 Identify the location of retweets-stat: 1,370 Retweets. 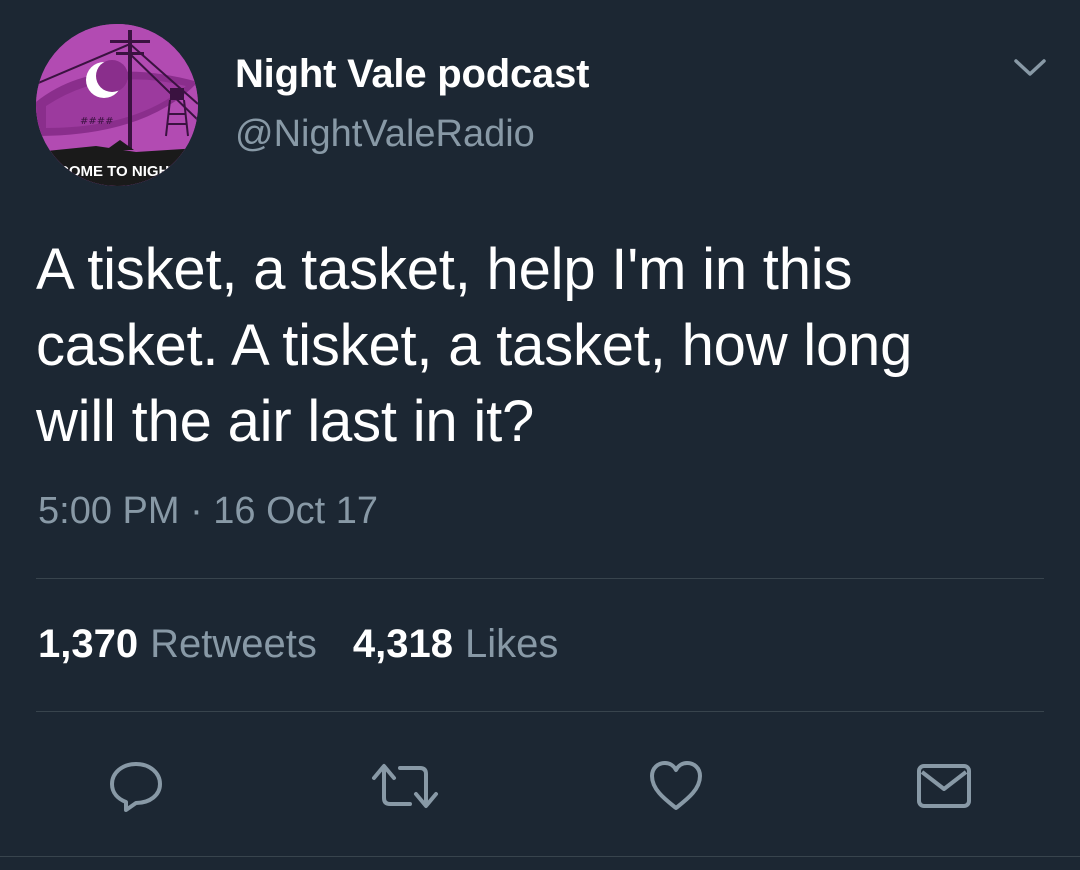
(177, 644).